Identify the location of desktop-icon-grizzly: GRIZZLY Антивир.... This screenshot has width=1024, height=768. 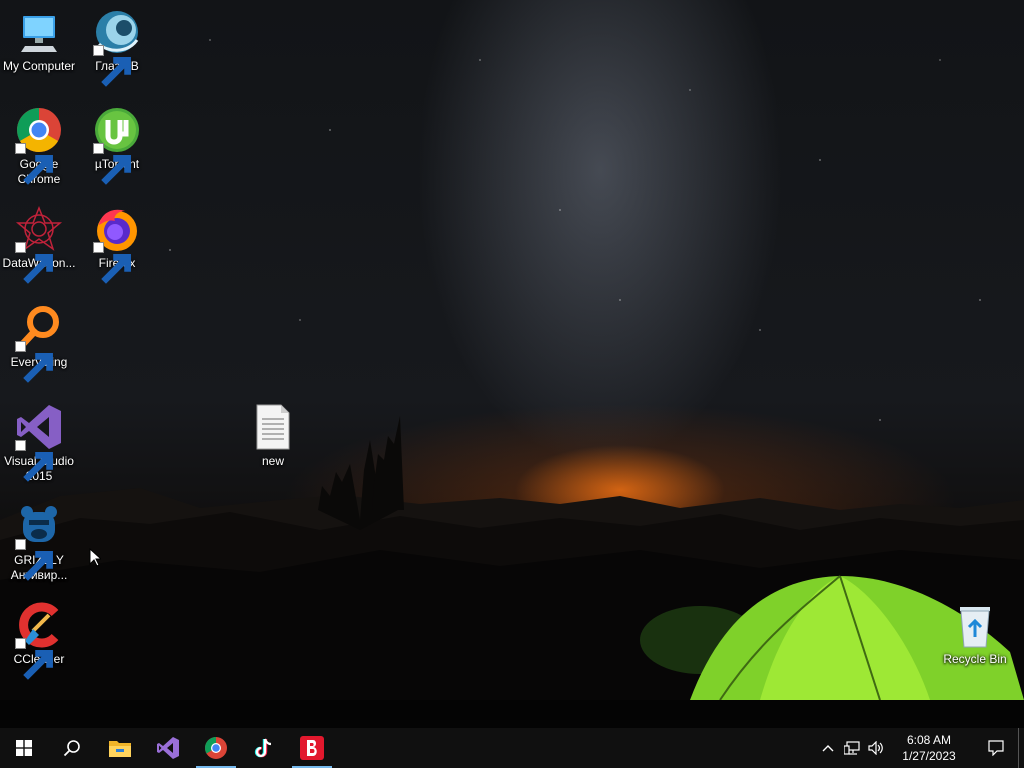
(39, 542).